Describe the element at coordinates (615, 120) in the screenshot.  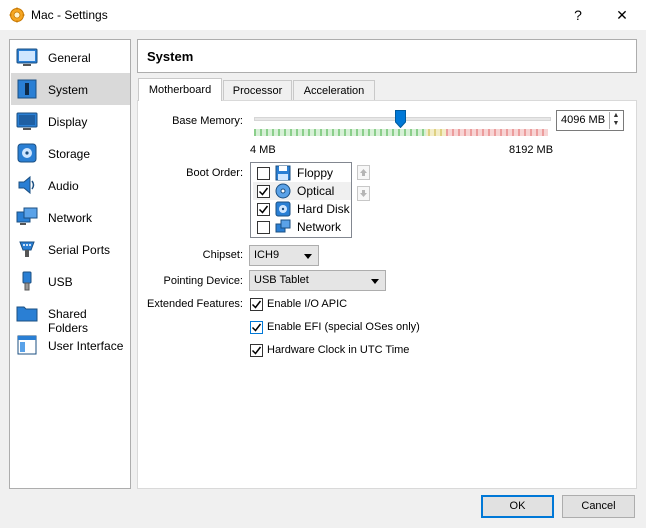
I see `spinbox-arrows: ▲ ▼` at that location.